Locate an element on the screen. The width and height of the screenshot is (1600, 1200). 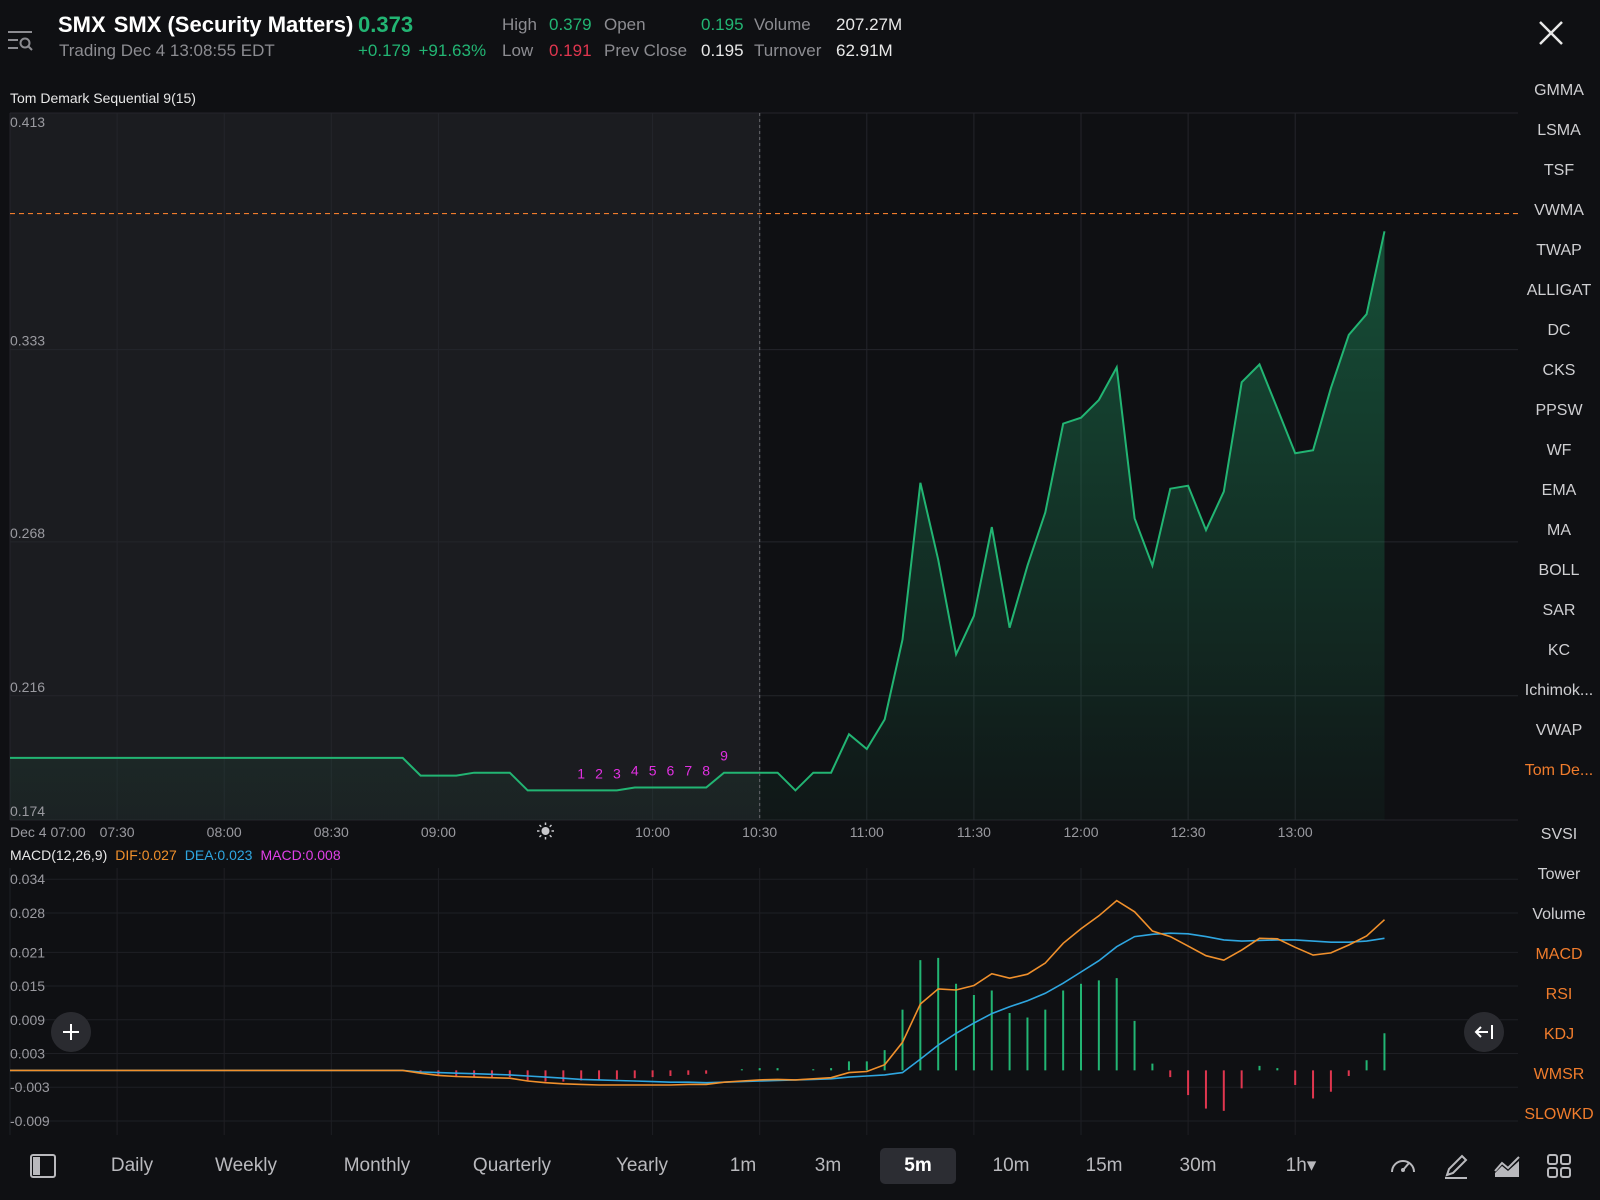
timeframe-5m: 5m is located at coordinates (918, 1166).